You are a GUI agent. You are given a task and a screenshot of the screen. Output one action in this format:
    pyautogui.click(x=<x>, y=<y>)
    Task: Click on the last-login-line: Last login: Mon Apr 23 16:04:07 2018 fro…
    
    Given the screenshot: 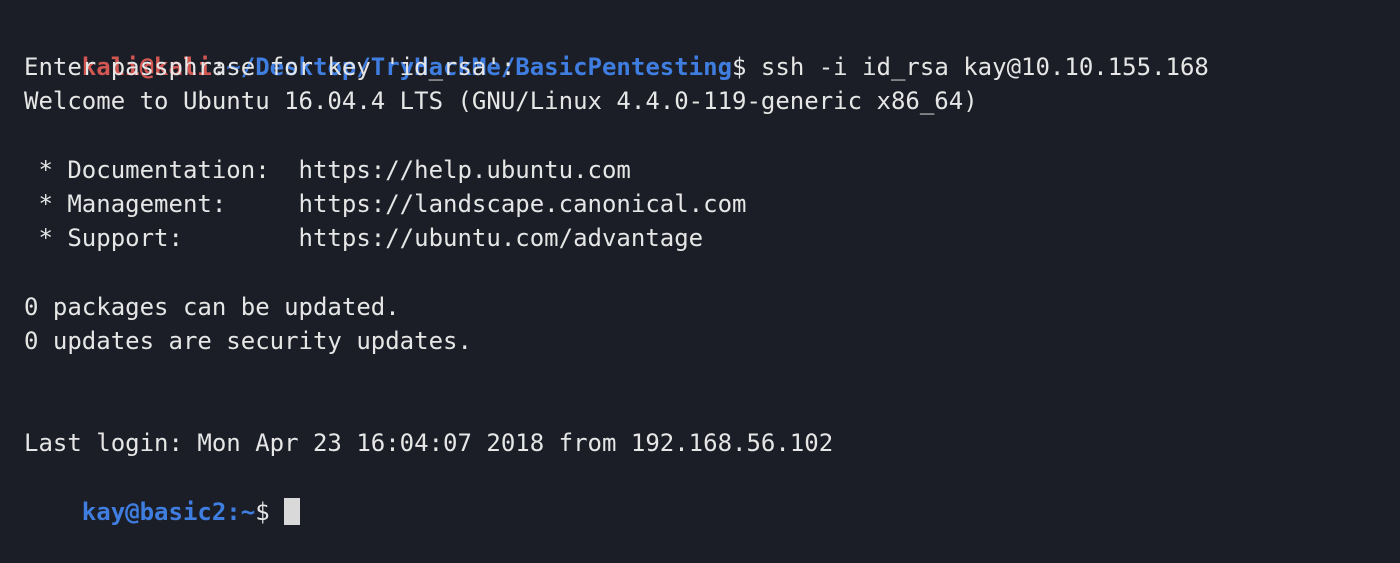 What is the action you would take?
    pyautogui.click(x=429, y=443)
    